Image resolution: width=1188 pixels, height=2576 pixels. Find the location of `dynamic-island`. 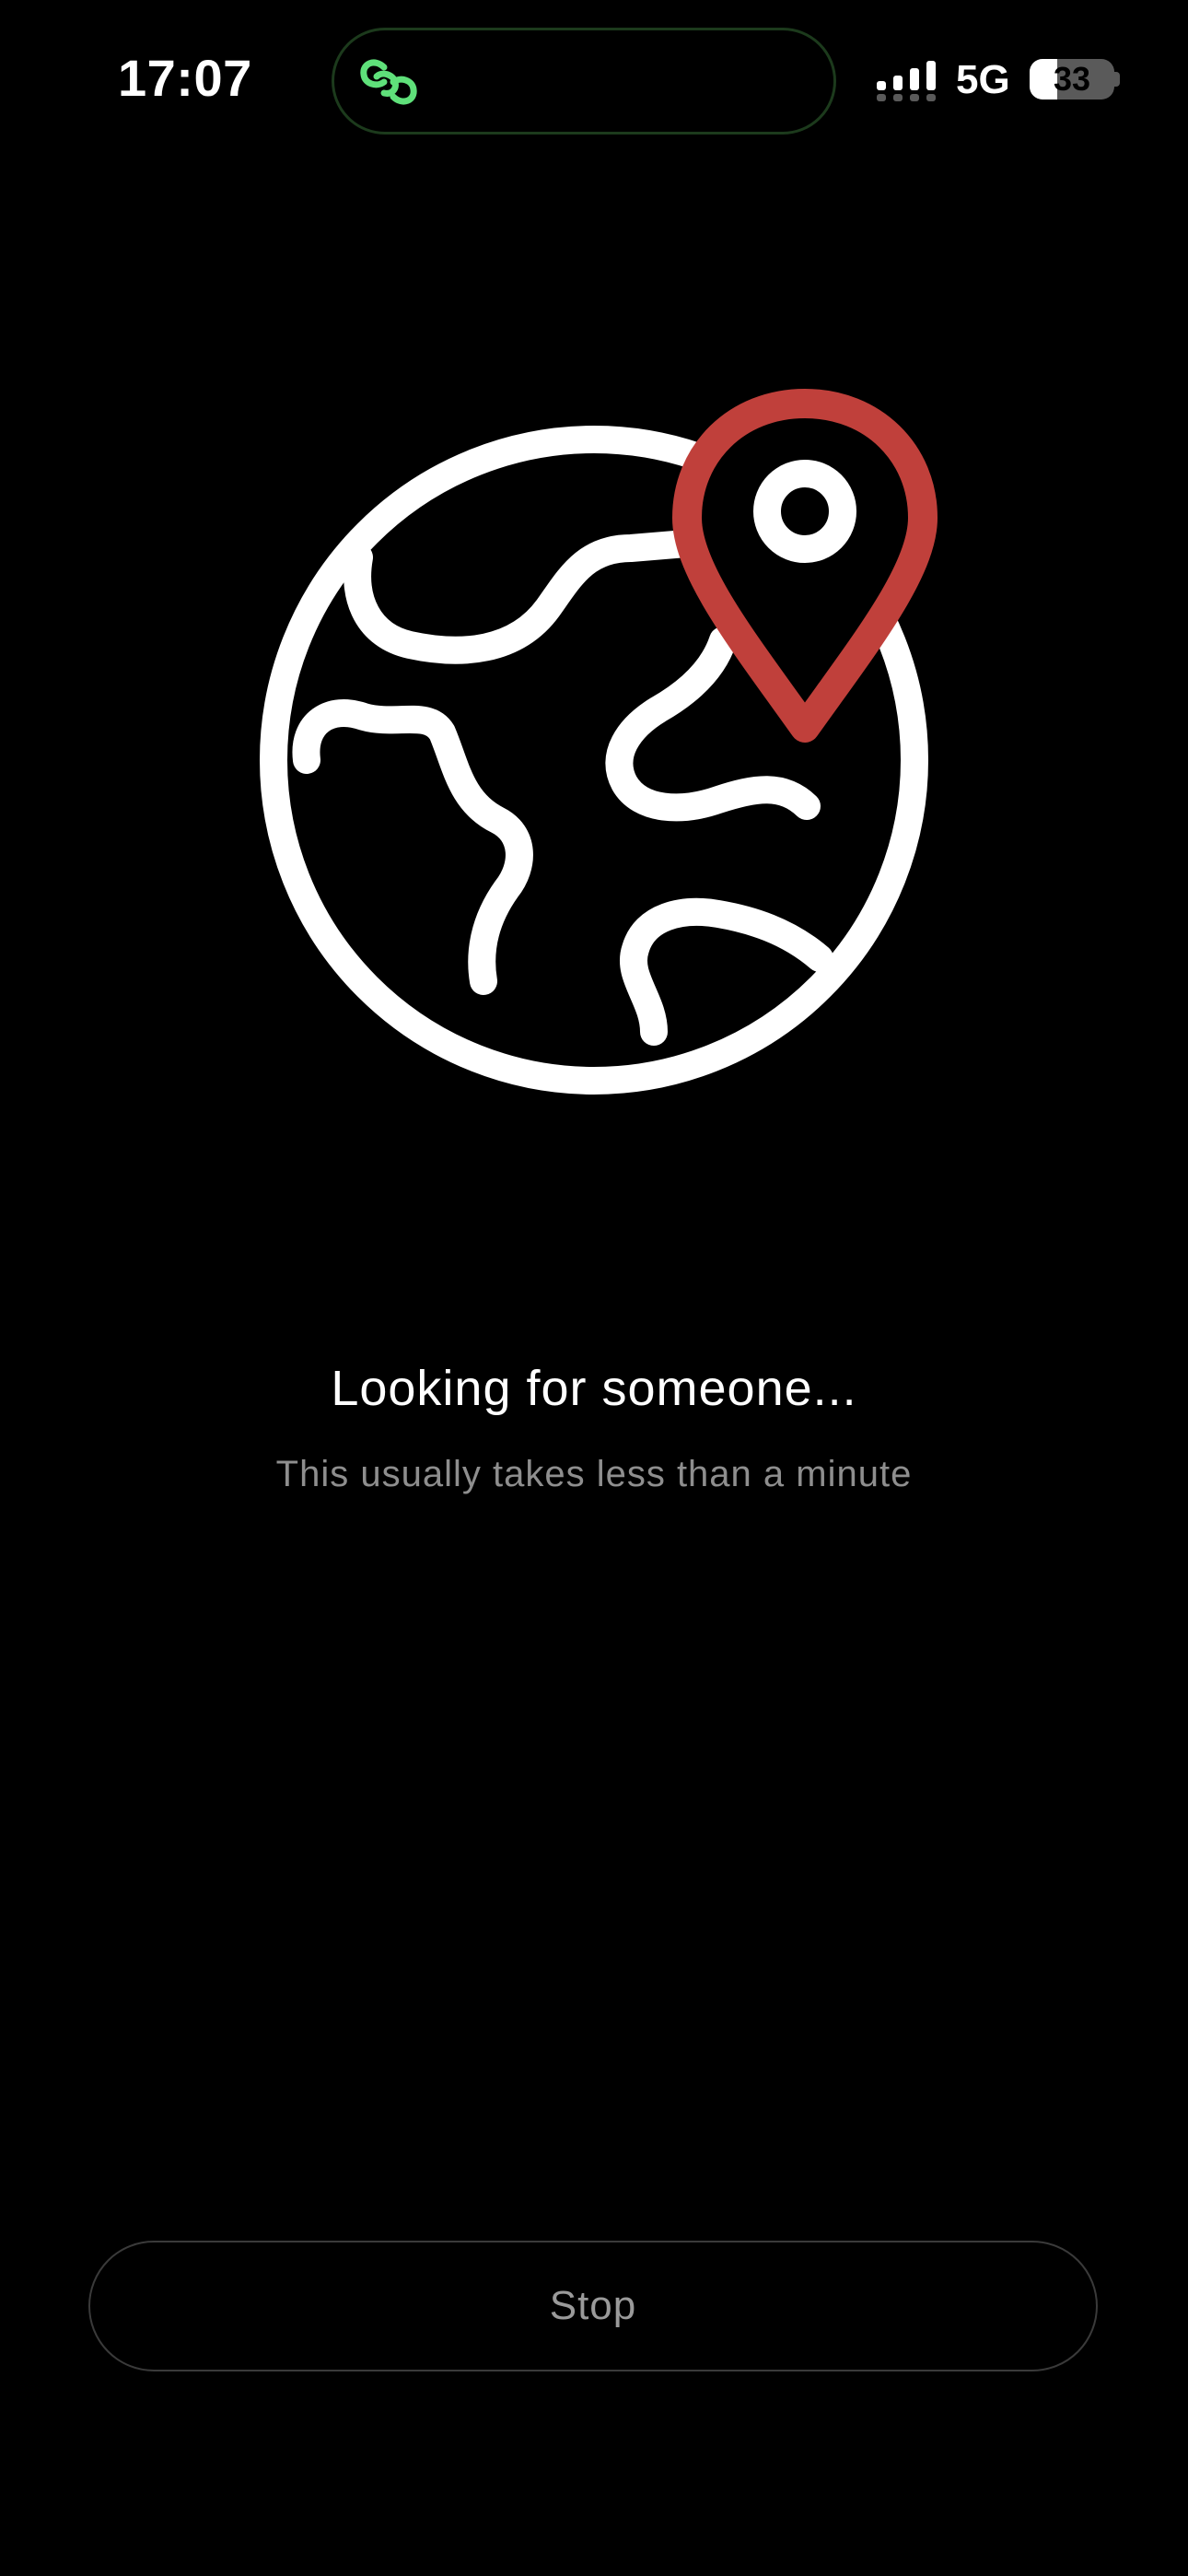

dynamic-island is located at coordinates (584, 81).